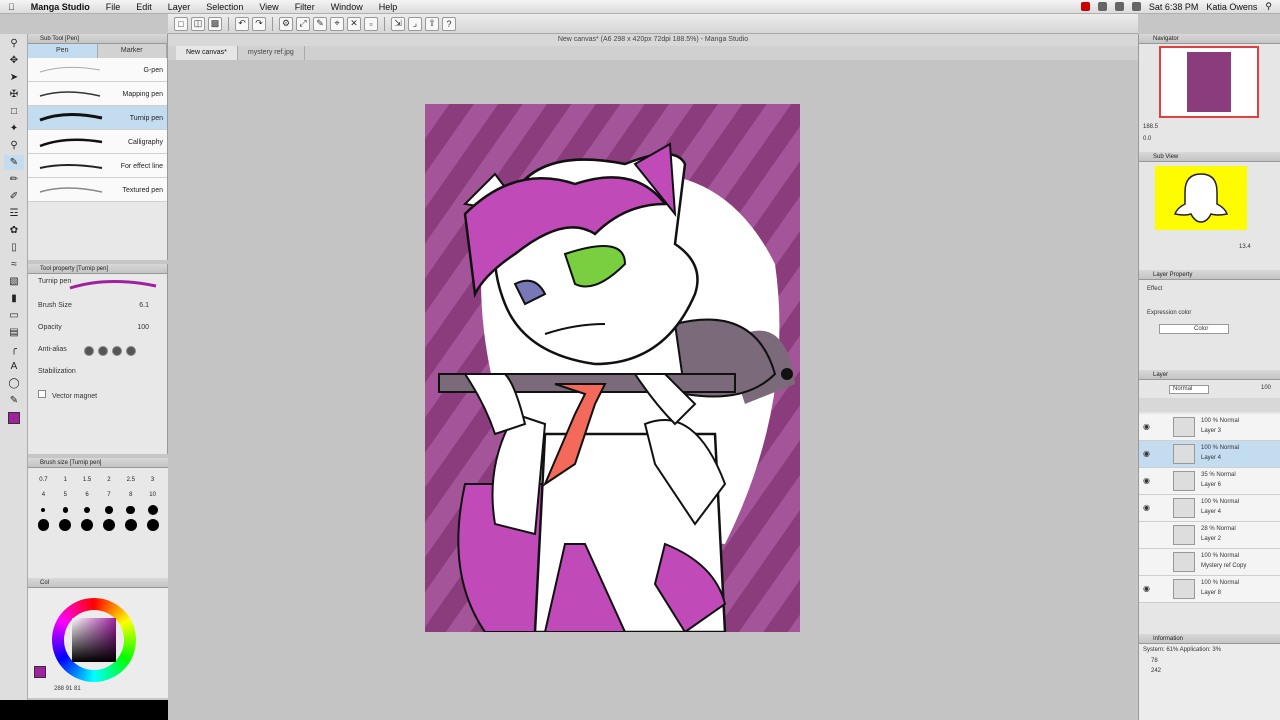 The image size is (1280, 720). What do you see at coordinates (14, 281) in the screenshot?
I see `fill-icon: ▧` at bounding box center [14, 281].